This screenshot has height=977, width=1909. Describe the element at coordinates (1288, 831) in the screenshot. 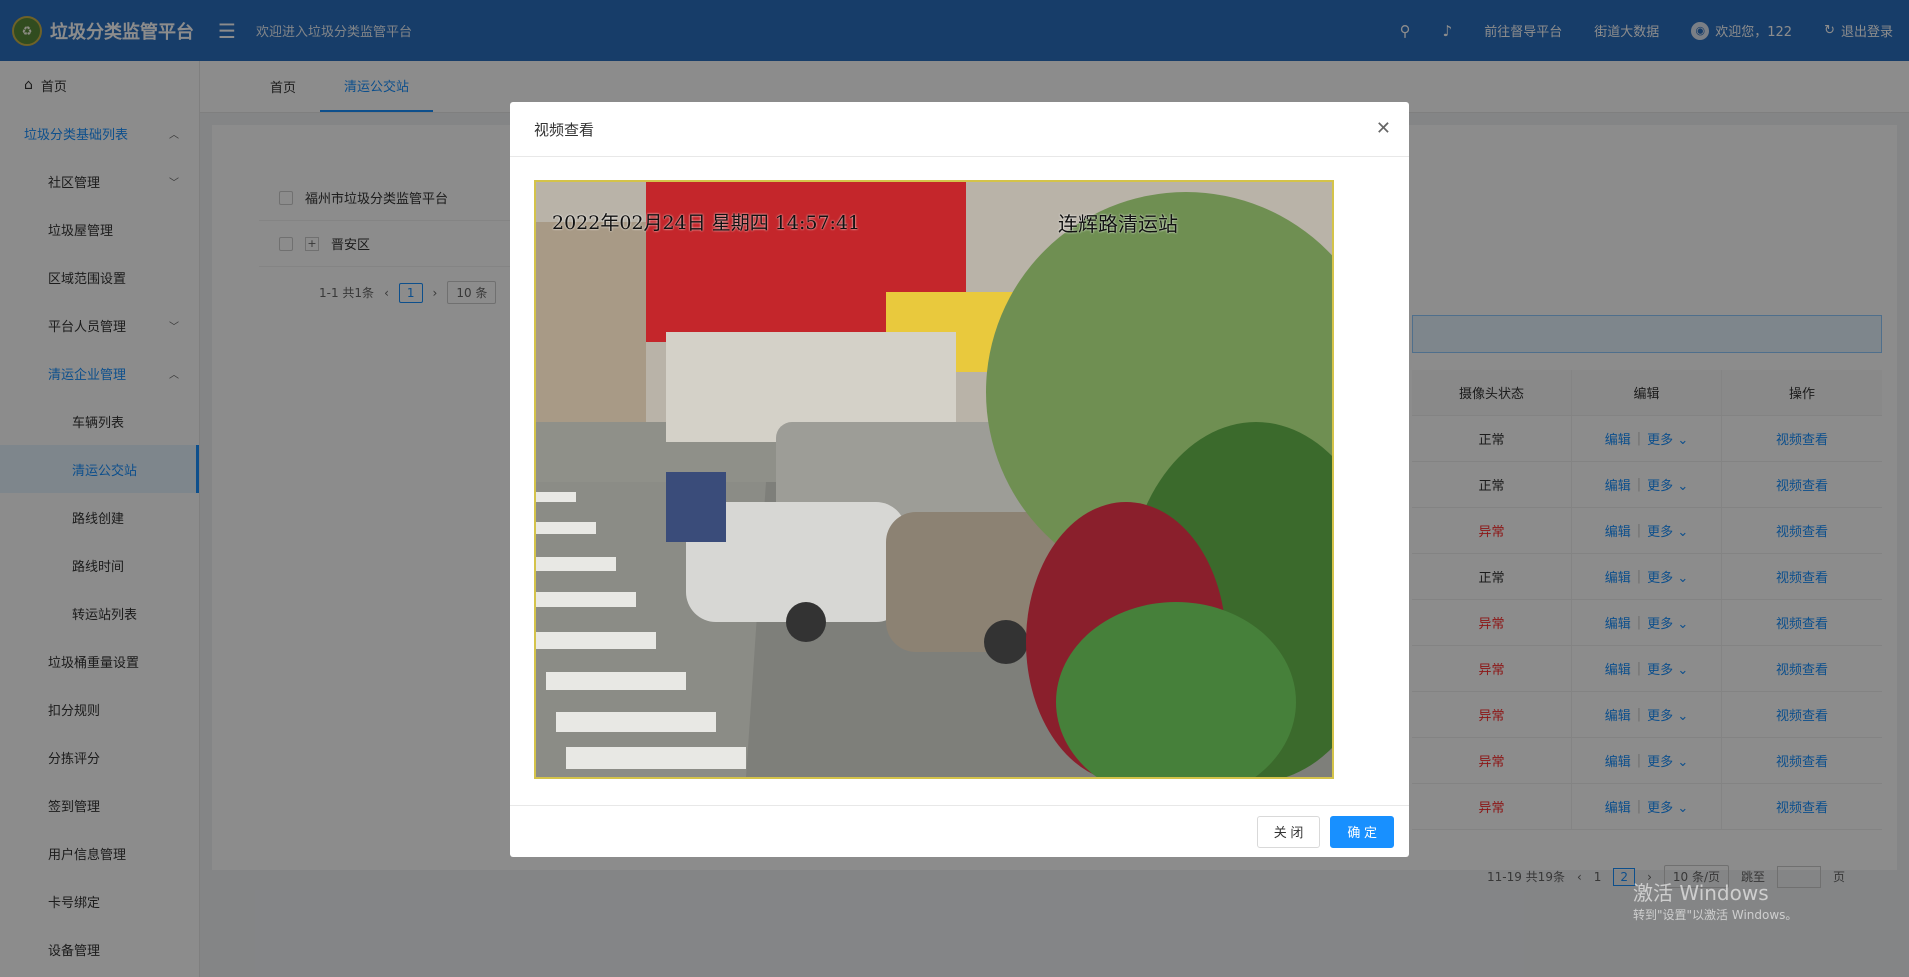

I see `close-button: 关 闭` at that location.